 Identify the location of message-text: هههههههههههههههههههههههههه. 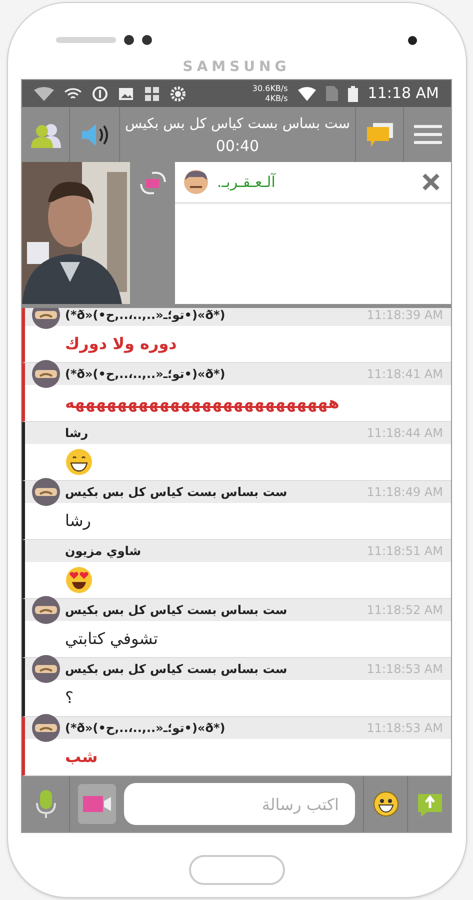
(202, 403).